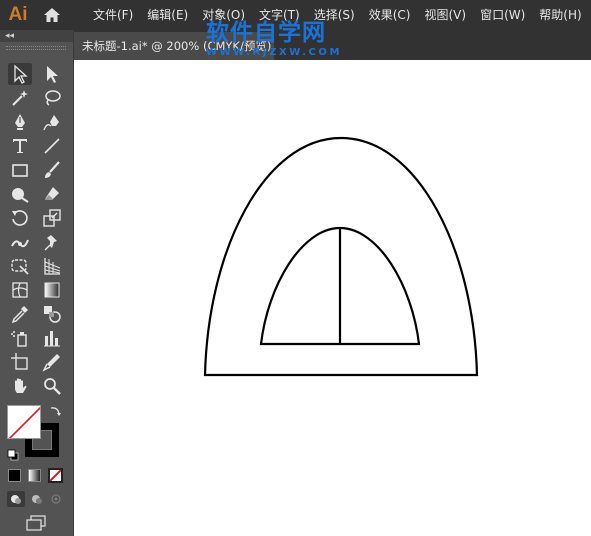  What do you see at coordinates (52, 146) in the screenshot?
I see `line-segment-tool-icon` at bounding box center [52, 146].